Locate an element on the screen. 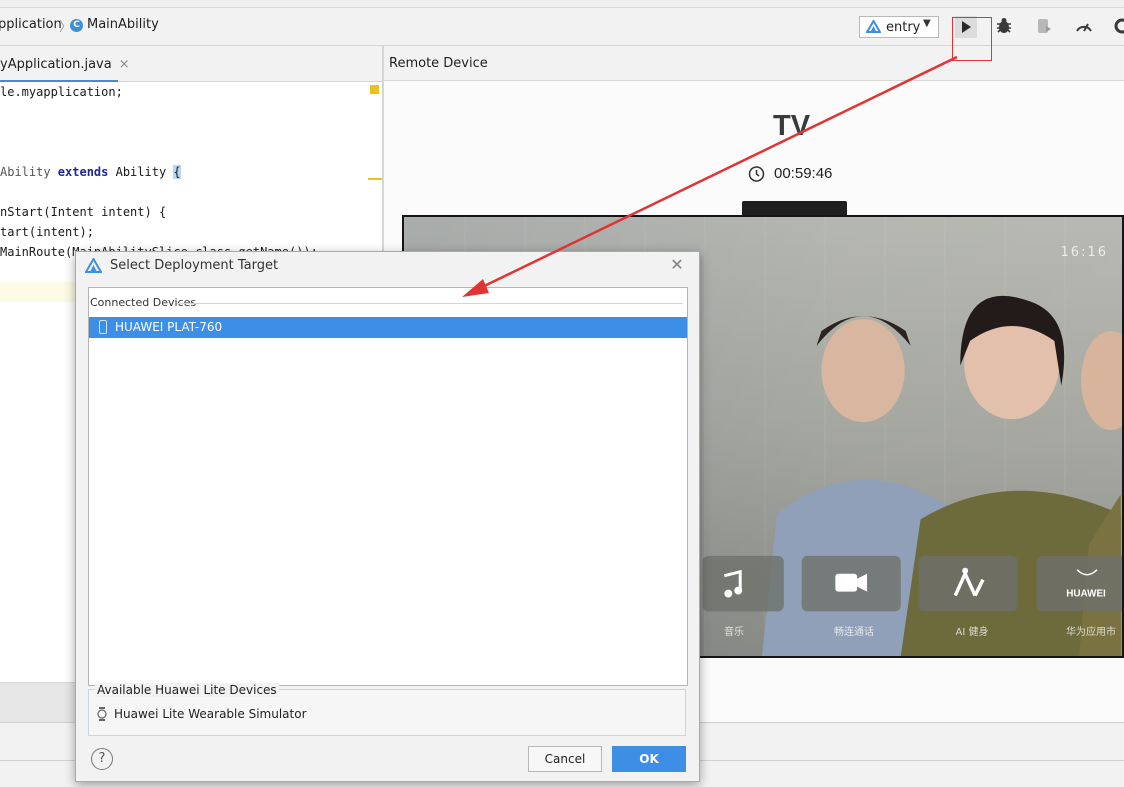 The height and width of the screenshot is (787, 1124). attach-debugger-icon is located at coordinates (1044, 26).